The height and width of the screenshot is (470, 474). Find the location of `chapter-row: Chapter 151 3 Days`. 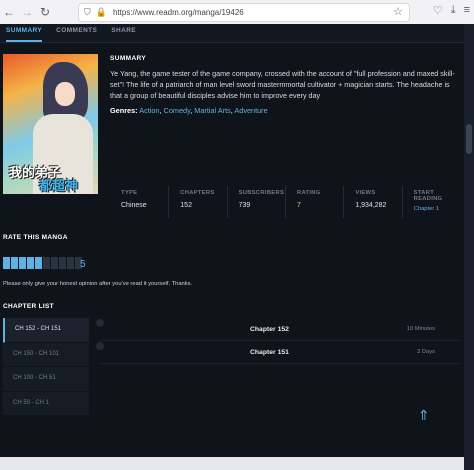

chapter-row: Chapter 151 3 Days is located at coordinates (280, 352).